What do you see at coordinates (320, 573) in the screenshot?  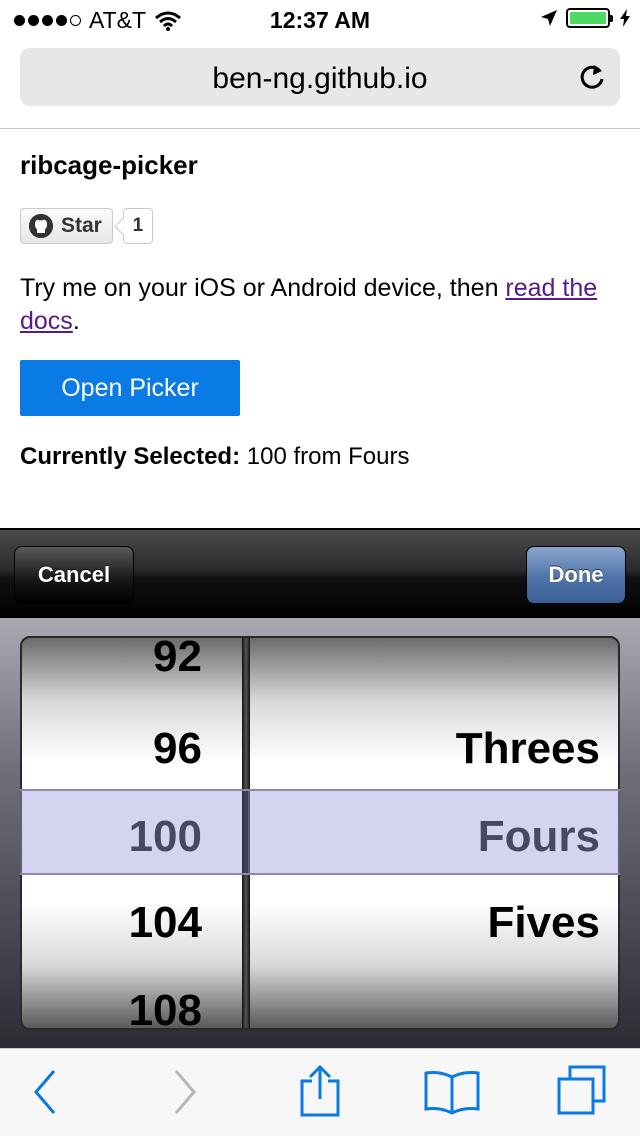 I see `picker-toolbar: Cancel Done` at bounding box center [320, 573].